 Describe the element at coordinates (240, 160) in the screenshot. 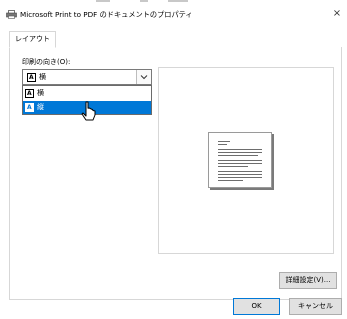

I see `page-preview-icon` at that location.